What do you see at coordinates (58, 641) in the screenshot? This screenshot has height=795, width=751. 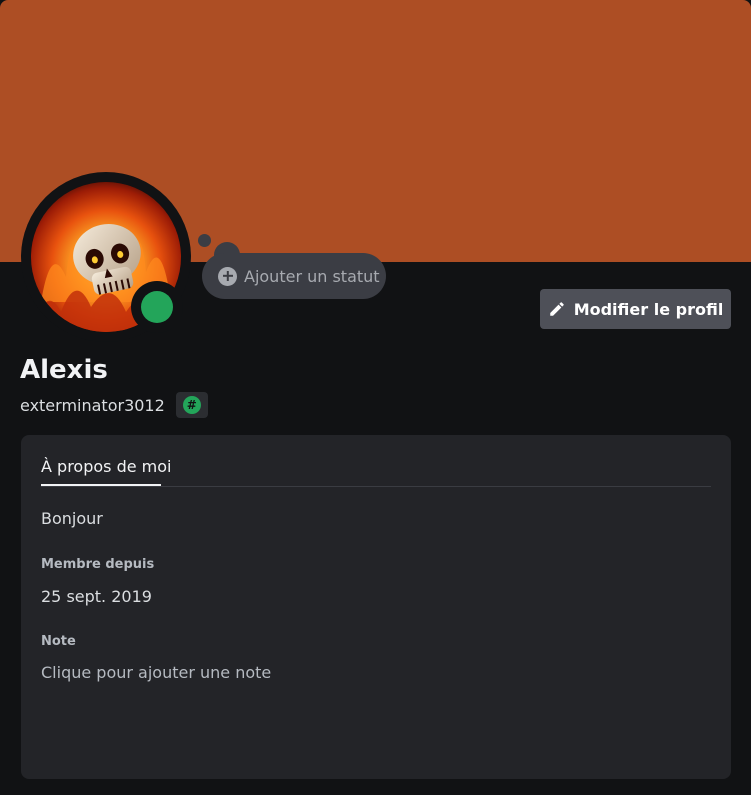 I see `note-label: Note` at bounding box center [58, 641].